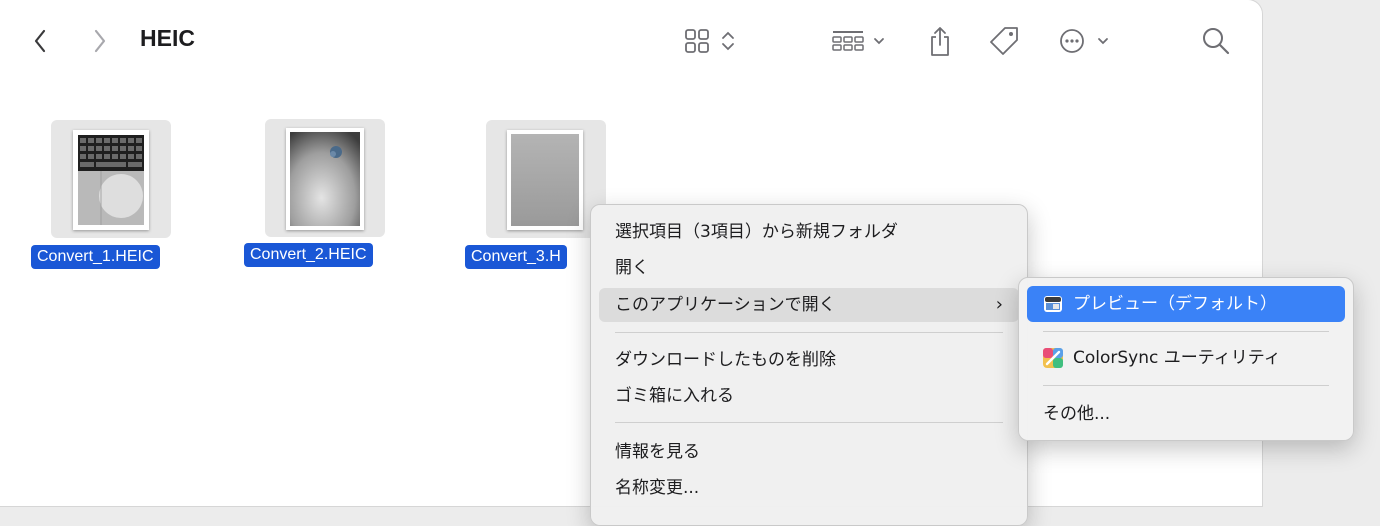 The width and height of the screenshot is (1380, 526). Describe the element at coordinates (1177, 358) in the screenshot. I see `submenu-item-colorsync-label: ColorSync ユーティリティ` at that location.